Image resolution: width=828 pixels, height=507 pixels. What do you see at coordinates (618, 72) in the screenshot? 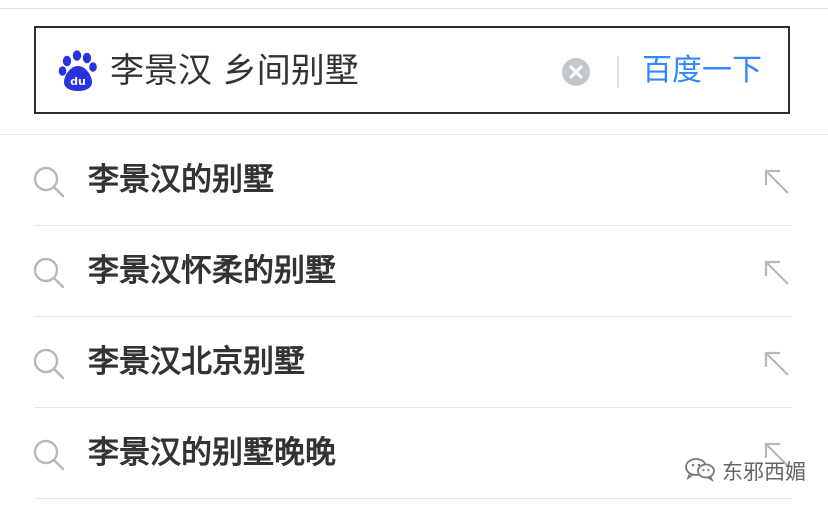
I see `divider` at bounding box center [618, 72].